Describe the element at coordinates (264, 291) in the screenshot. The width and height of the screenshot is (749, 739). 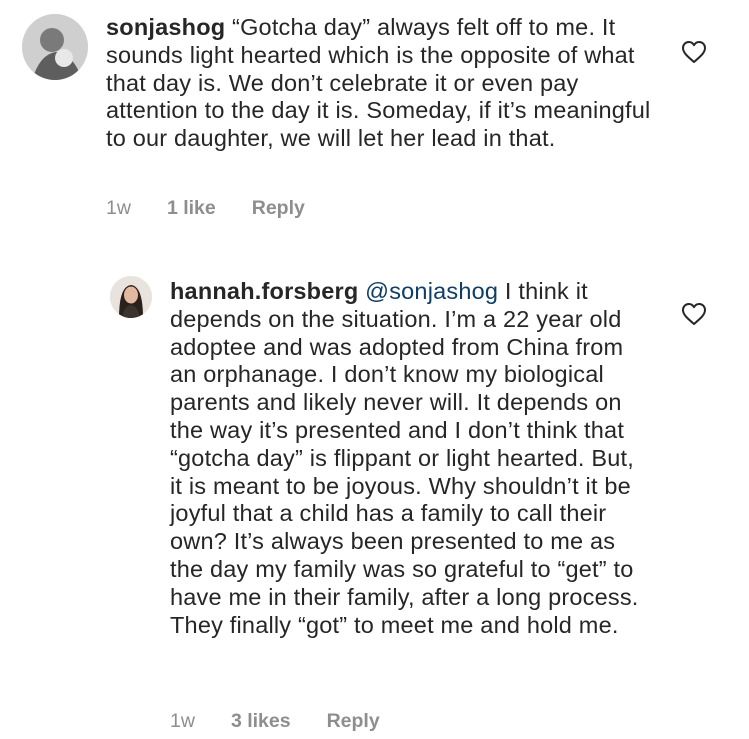
I see `username-link: hannah.forsberg` at that location.